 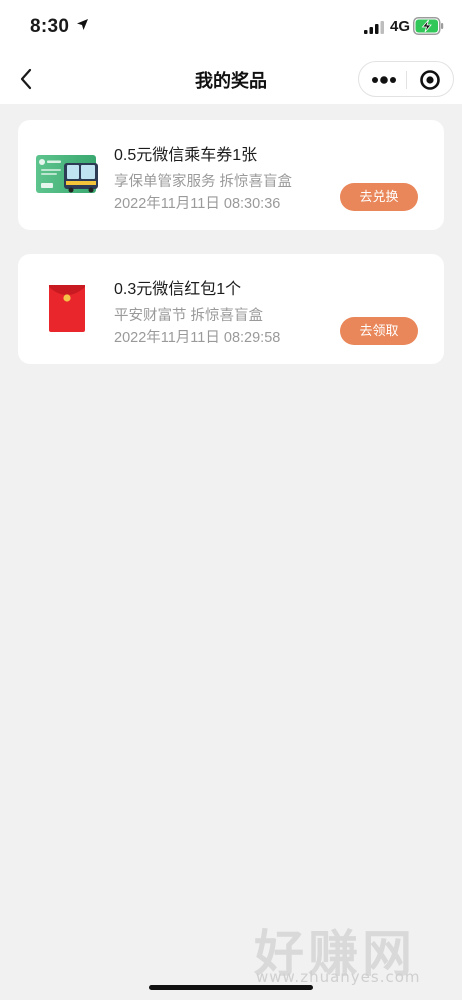 What do you see at coordinates (379, 197) in the screenshot?
I see `redeem-button: 去兑换` at bounding box center [379, 197].